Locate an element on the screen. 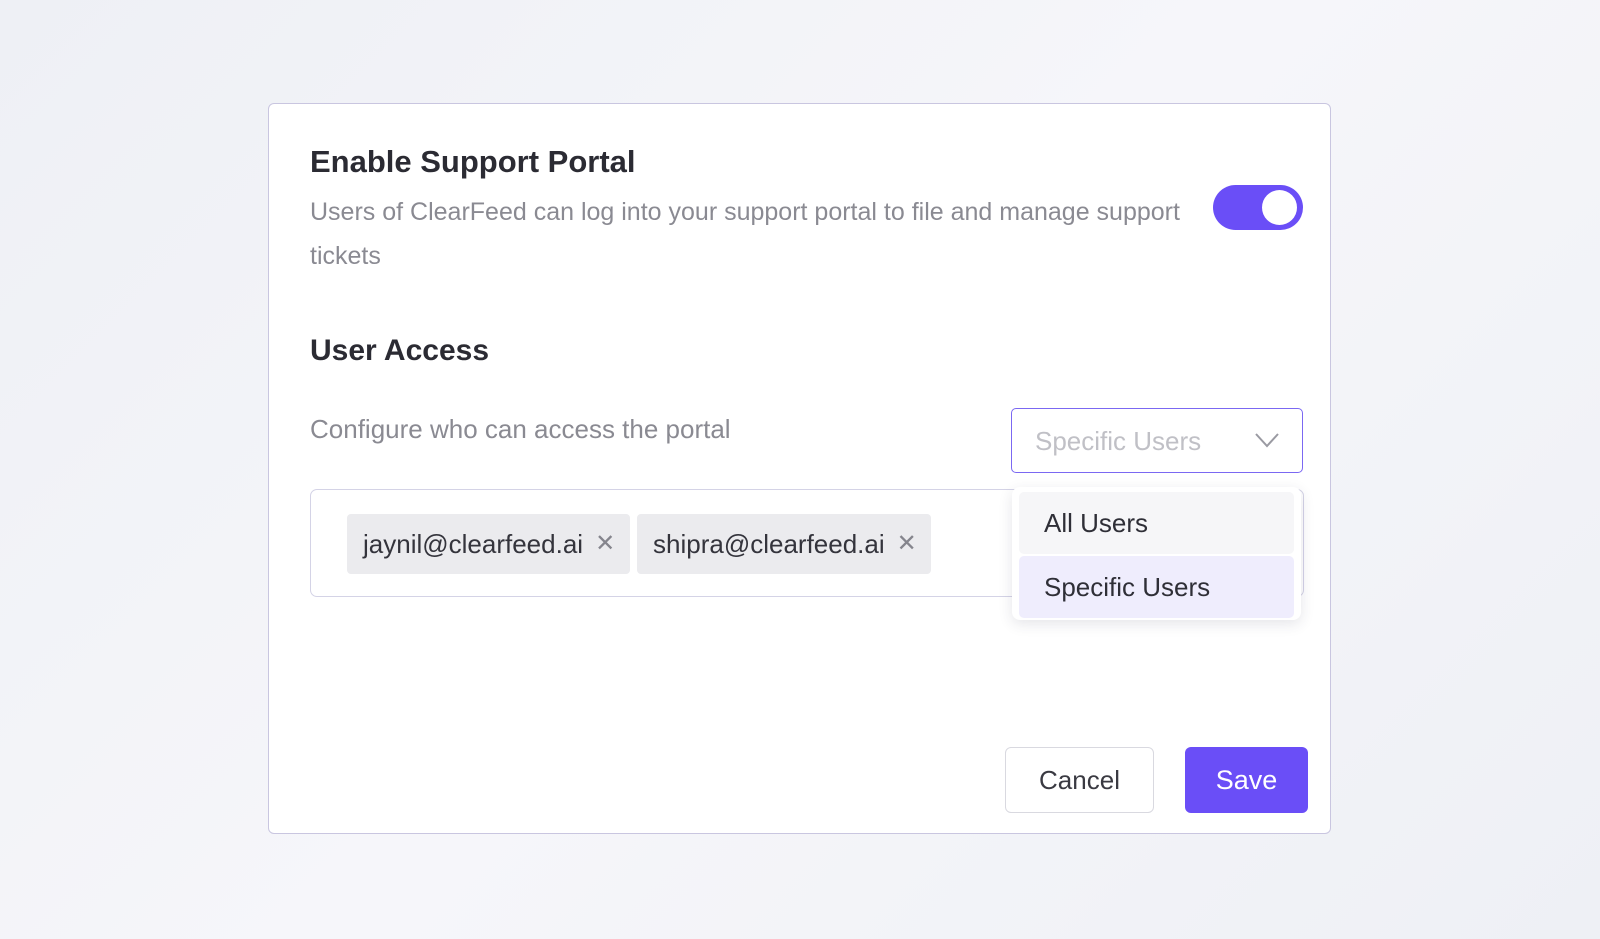 This screenshot has width=1600, height=939. user-tag-email: shipra@clearfeed.ai is located at coordinates (769, 543).